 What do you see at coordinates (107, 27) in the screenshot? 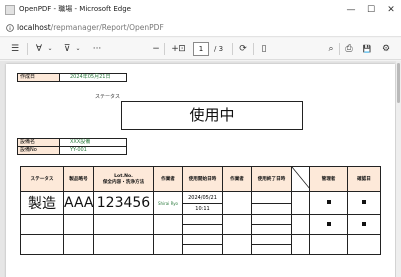
I see `url-path: /repmanager/Report/OpenPDF` at bounding box center [107, 27].